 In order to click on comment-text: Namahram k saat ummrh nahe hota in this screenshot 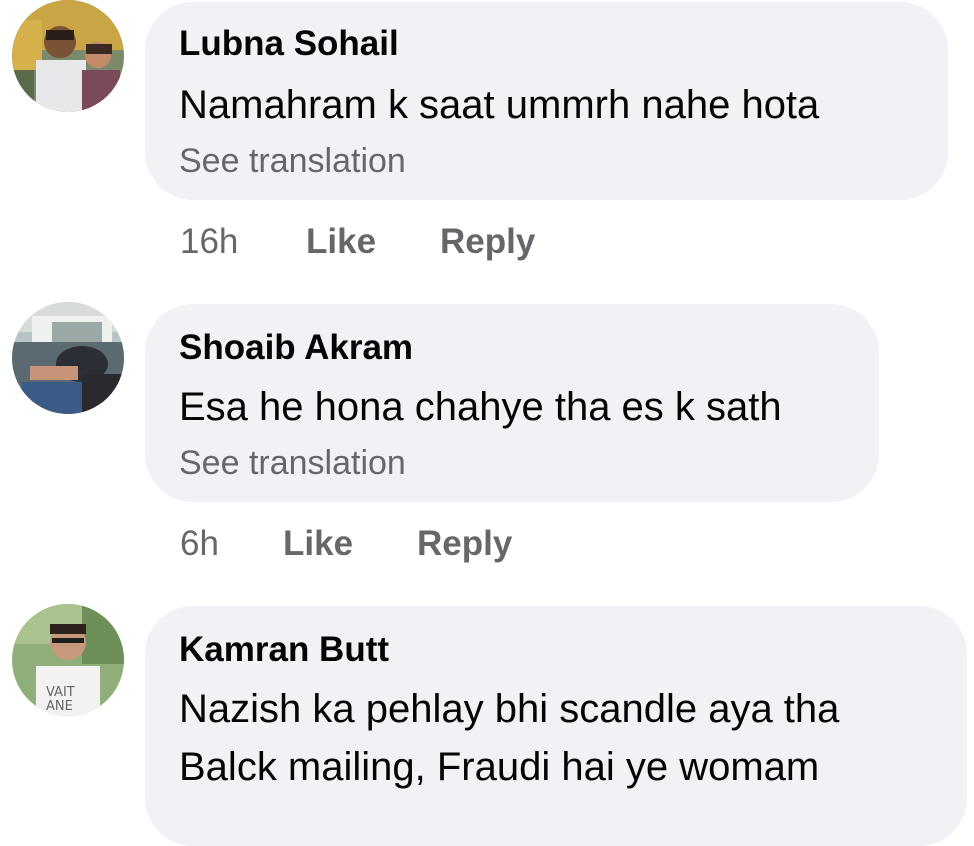, I will do `click(499, 105)`.